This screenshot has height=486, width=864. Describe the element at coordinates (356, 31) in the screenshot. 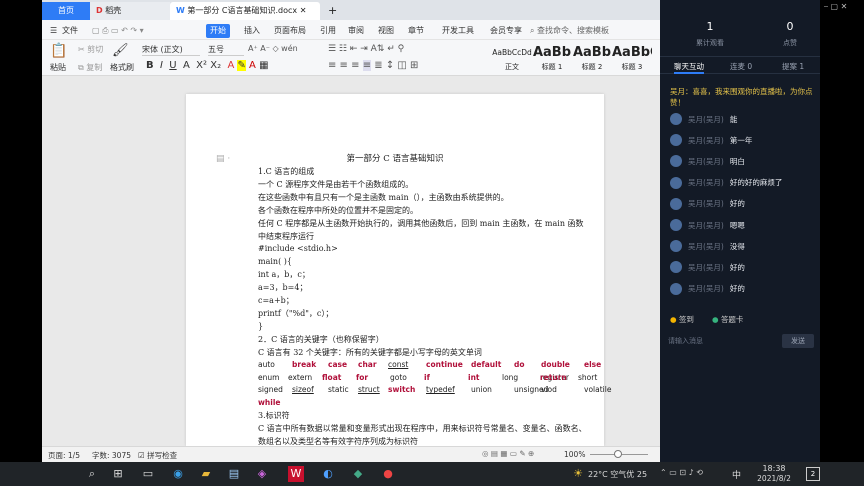

I see `ribbon-tab-4: 审阅` at that location.